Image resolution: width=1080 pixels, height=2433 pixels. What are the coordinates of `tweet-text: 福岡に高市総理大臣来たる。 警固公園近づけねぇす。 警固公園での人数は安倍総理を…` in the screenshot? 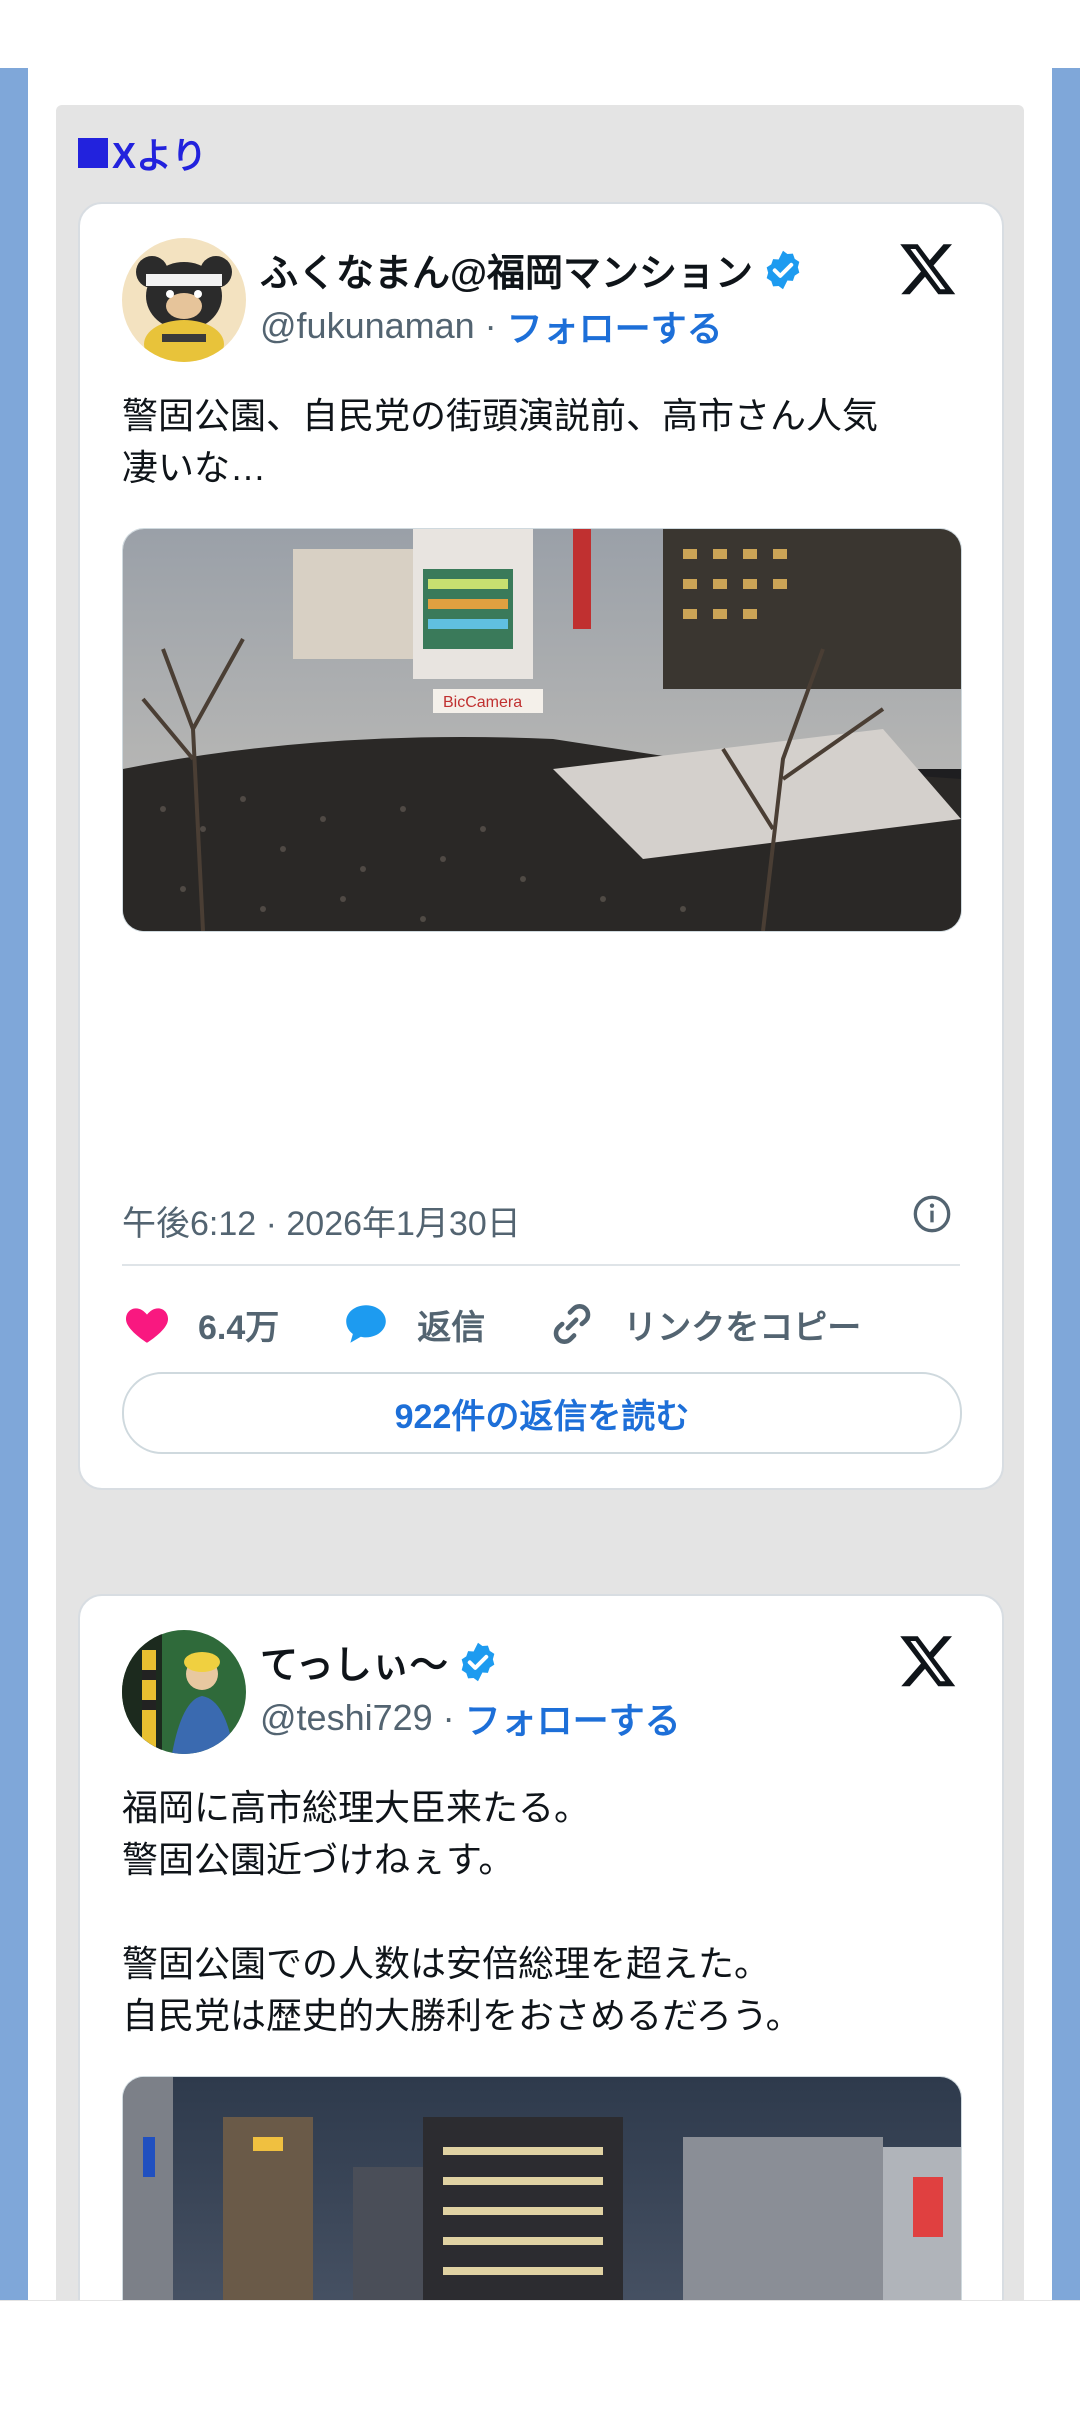 It's located at (542, 1912).